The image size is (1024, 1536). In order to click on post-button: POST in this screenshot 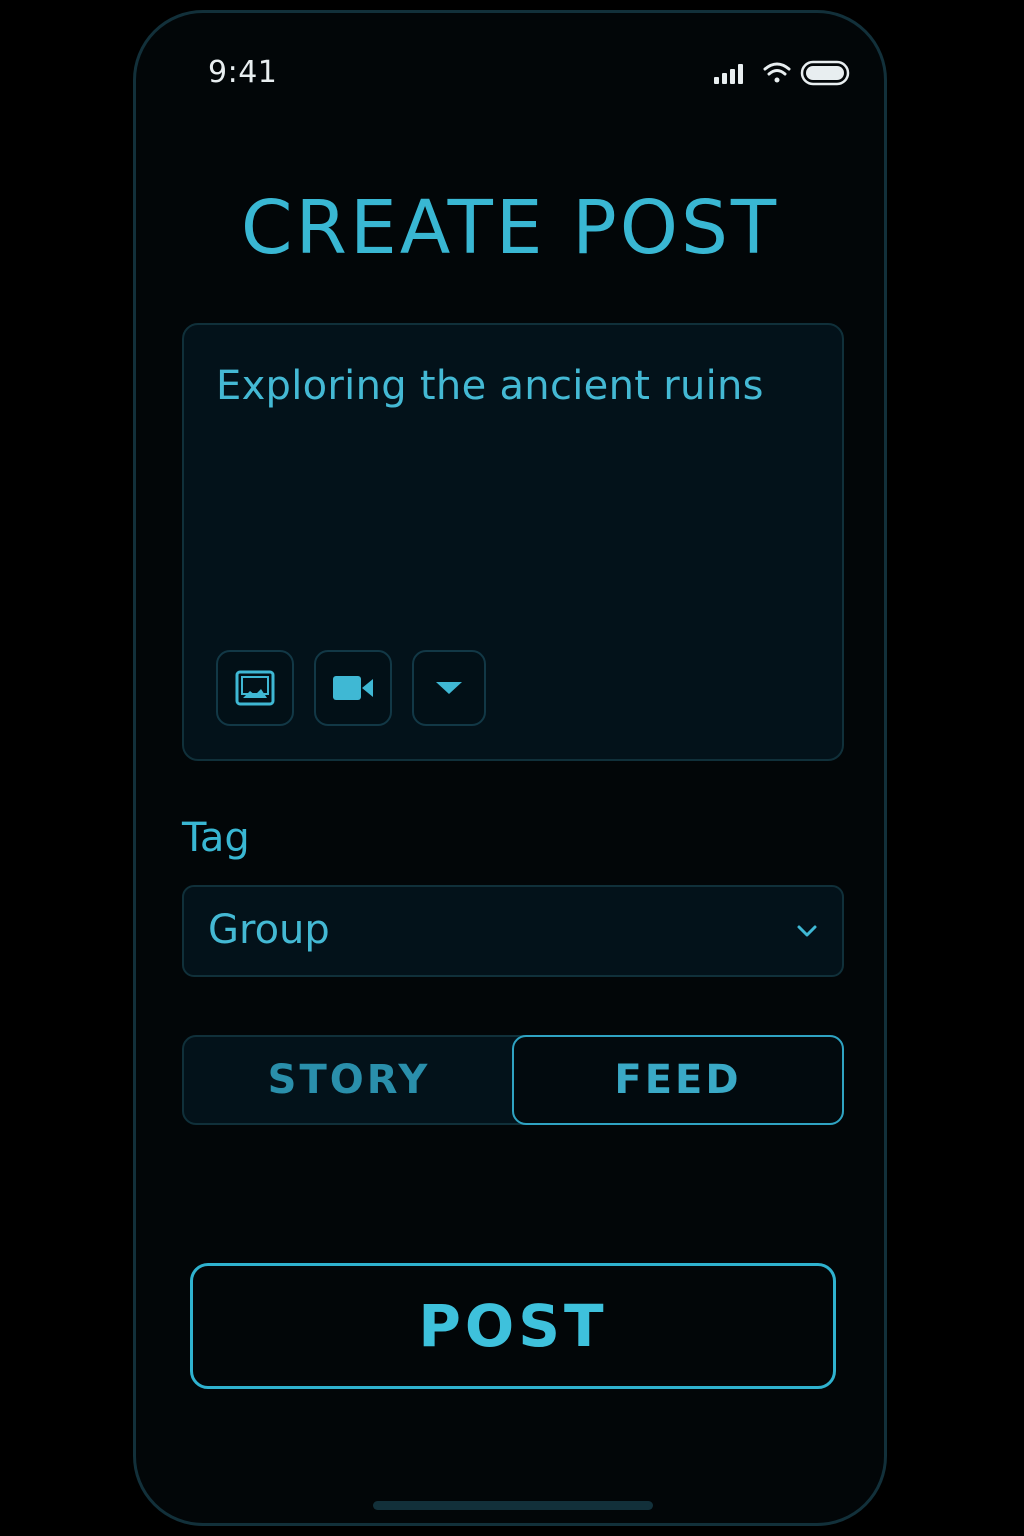, I will do `click(513, 1326)`.